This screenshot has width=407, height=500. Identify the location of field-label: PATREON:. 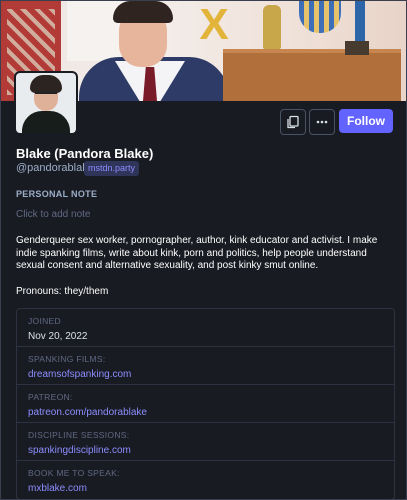
(50, 397).